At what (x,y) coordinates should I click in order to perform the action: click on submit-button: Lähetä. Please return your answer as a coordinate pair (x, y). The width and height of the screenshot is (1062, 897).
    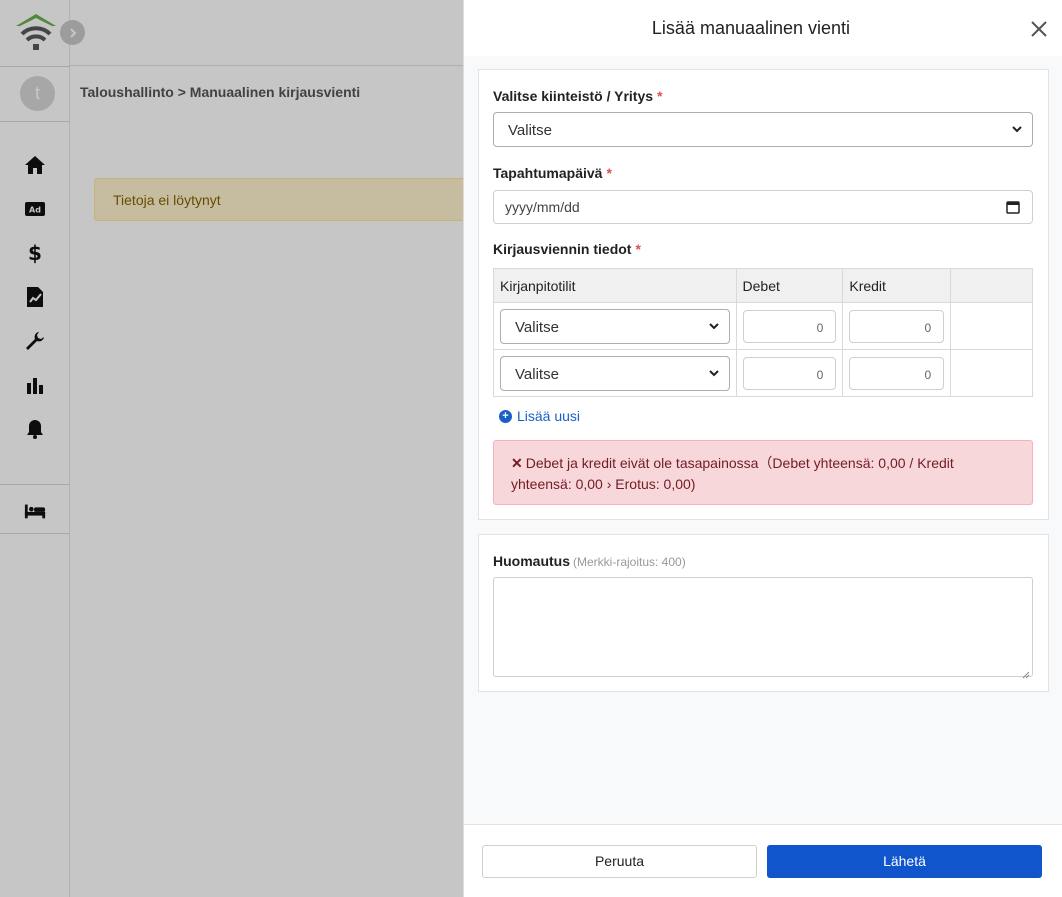
    Looking at the image, I should click on (904, 861).